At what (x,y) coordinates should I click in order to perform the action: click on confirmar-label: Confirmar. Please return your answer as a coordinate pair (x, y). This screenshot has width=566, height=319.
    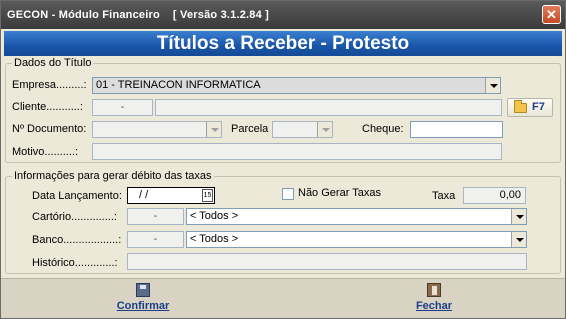
    Looking at the image, I should click on (143, 306).